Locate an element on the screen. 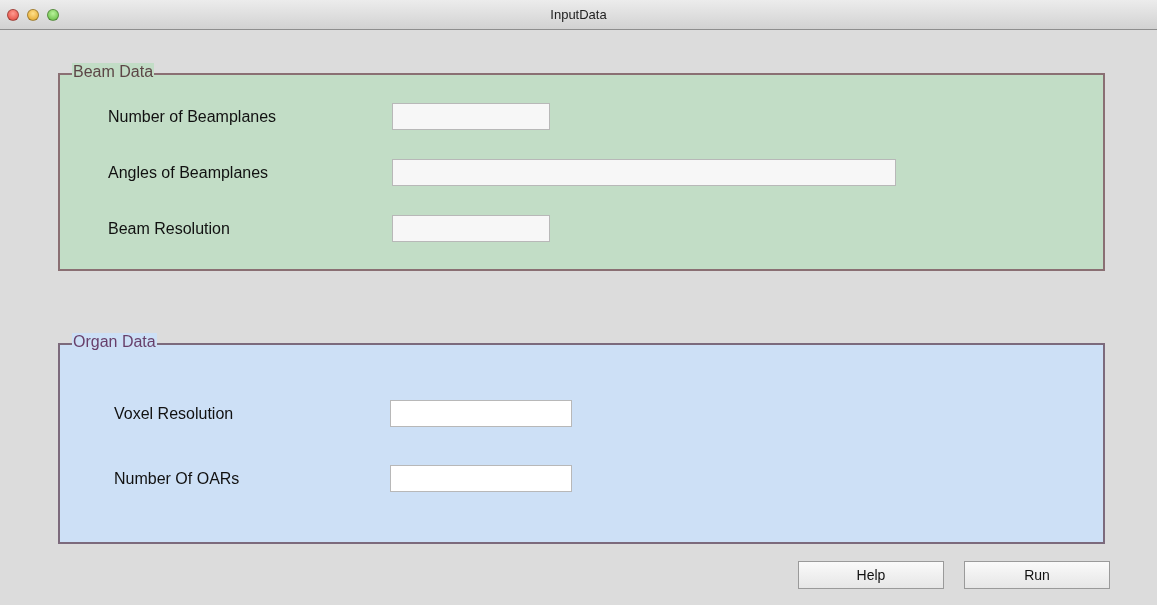 This screenshot has width=1157, height=605. field-label: Number Of OARs is located at coordinates (177, 478).